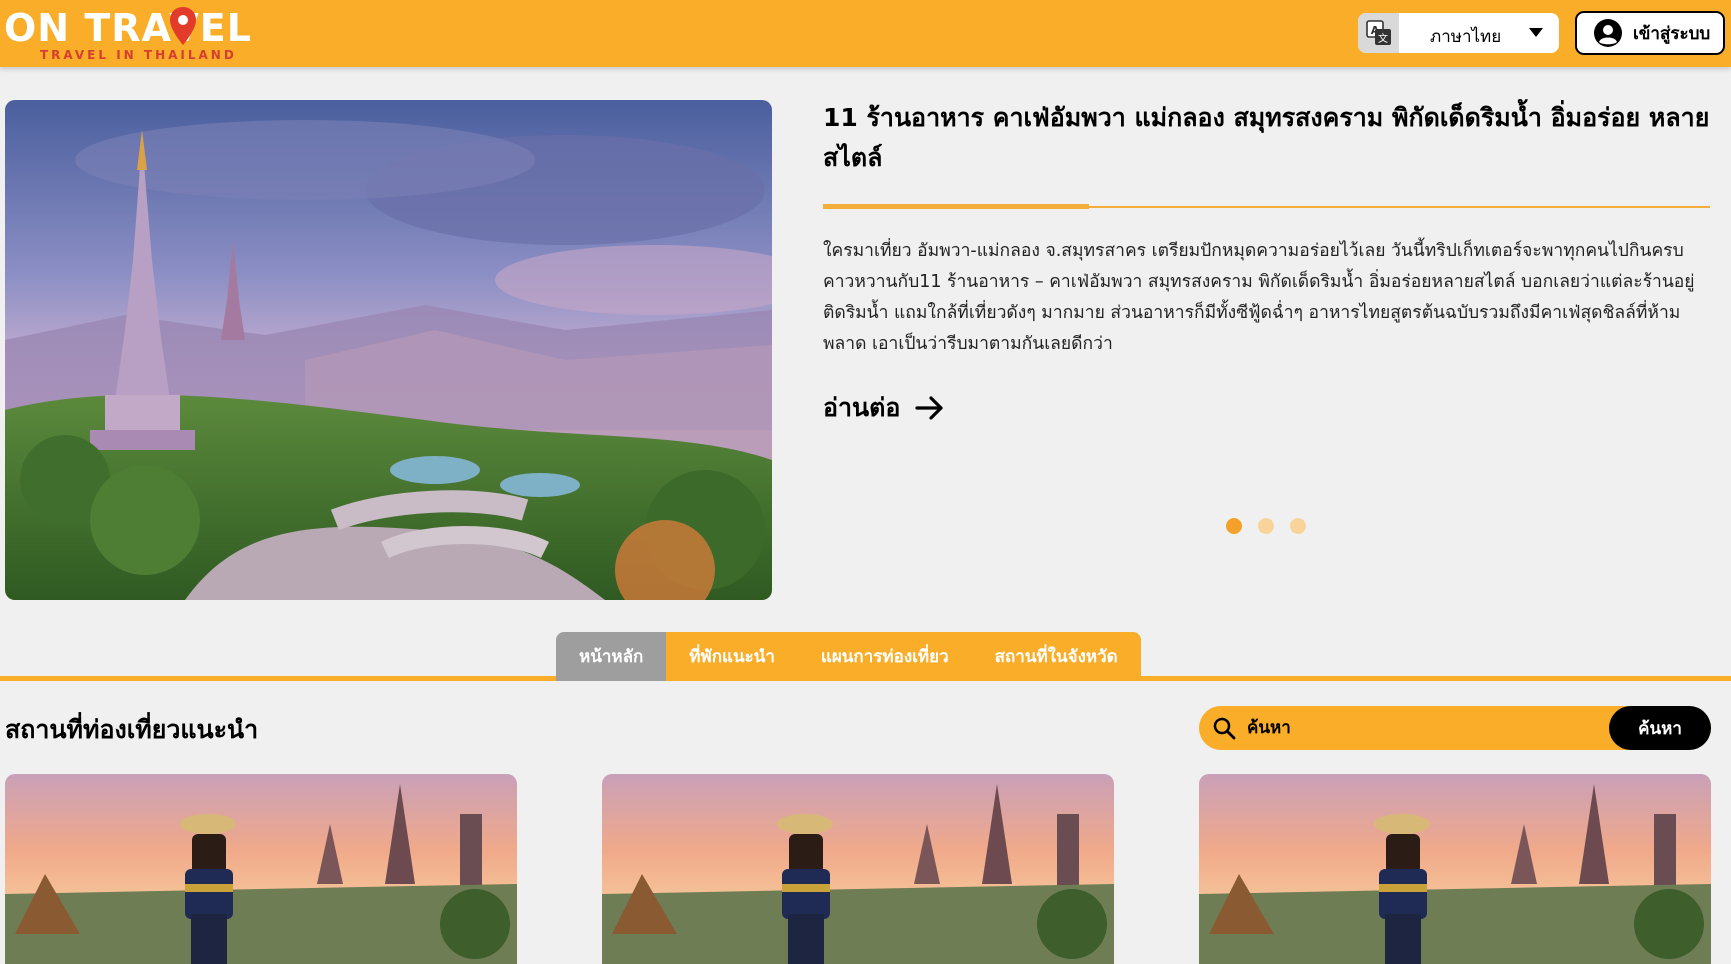  I want to click on translate-icon: A 文, so click(1378, 33).